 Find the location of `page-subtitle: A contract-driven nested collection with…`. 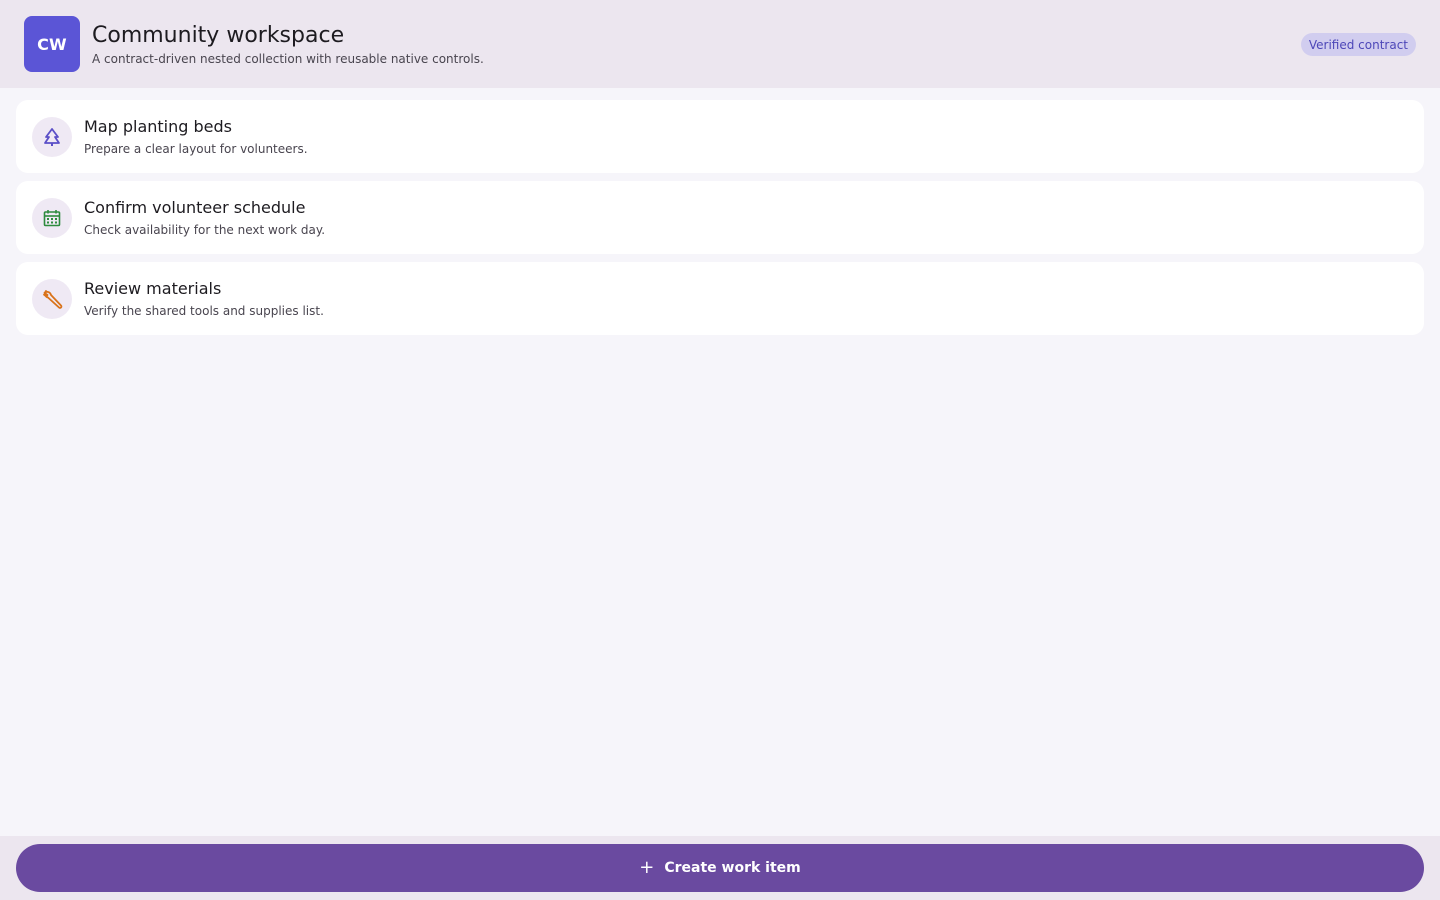

page-subtitle: A contract-driven nested collection with… is located at coordinates (288, 59).